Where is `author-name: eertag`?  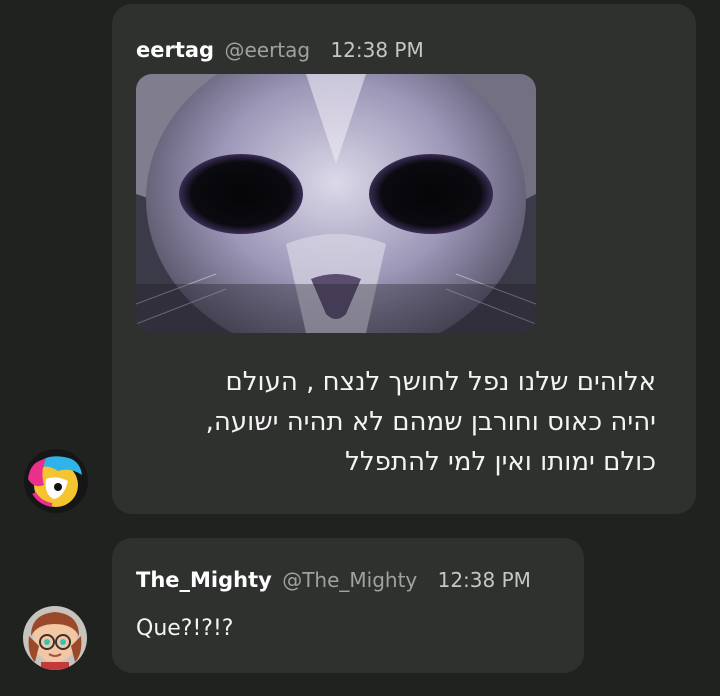 author-name: eertag is located at coordinates (175, 50).